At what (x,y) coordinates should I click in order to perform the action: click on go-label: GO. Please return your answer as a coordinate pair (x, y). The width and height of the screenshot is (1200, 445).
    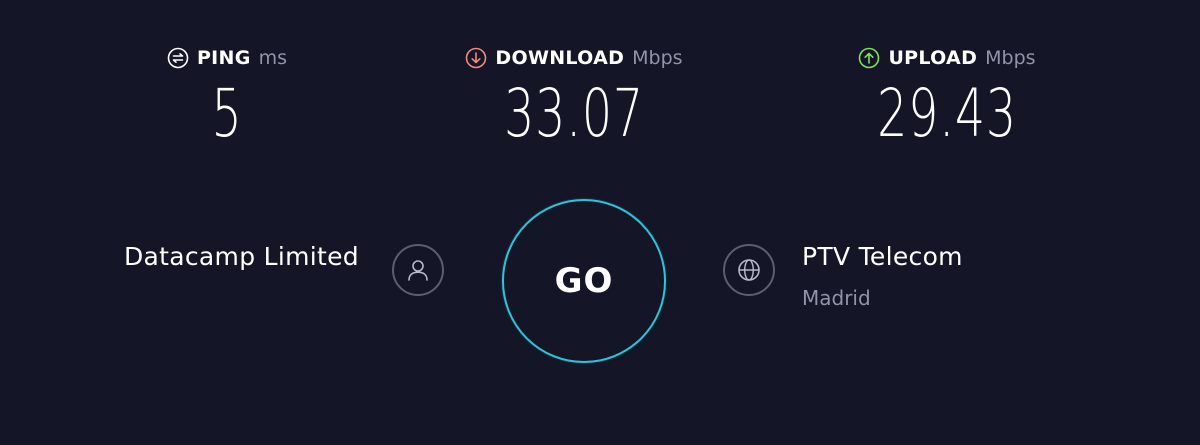
    Looking at the image, I should click on (584, 281).